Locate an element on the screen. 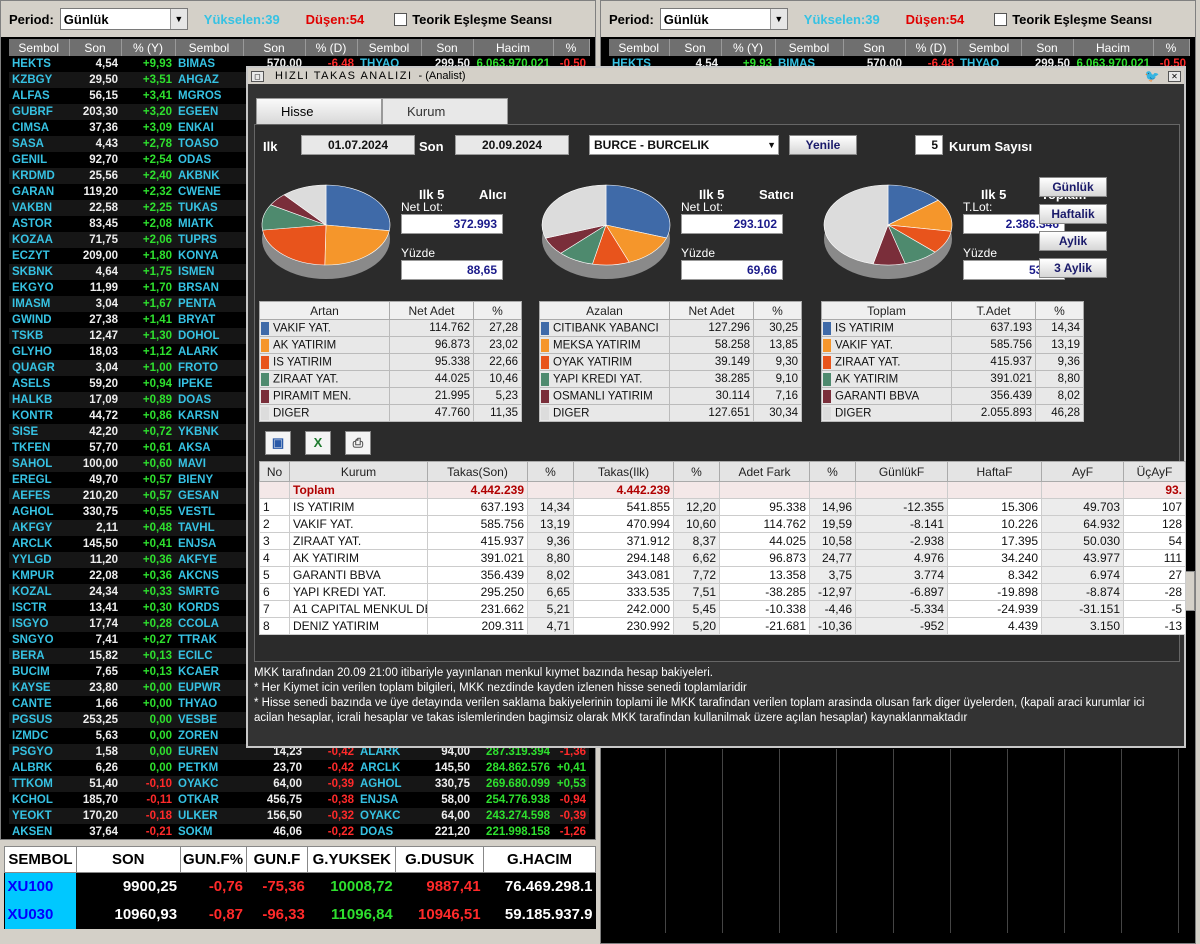  column-header: SEMBOL is located at coordinates (40, 859).